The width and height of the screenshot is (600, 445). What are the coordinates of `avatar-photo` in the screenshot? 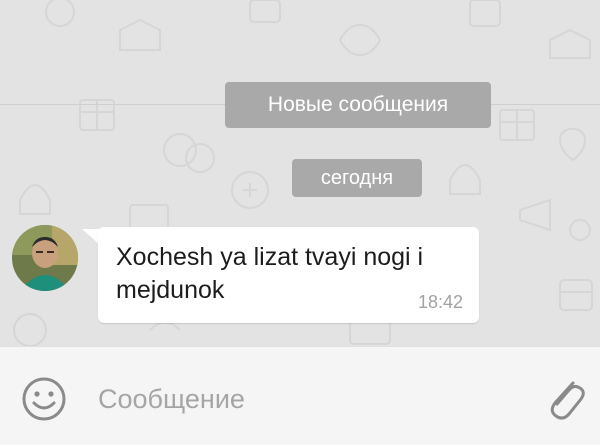 It's located at (45, 258).